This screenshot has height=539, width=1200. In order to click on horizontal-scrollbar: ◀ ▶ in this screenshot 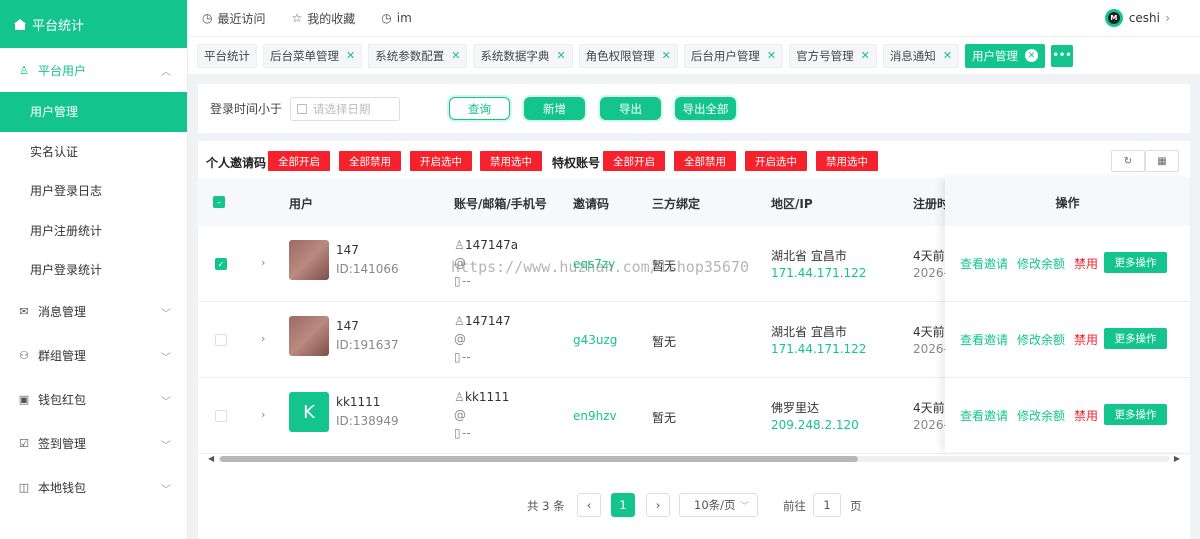, I will do `click(694, 459)`.